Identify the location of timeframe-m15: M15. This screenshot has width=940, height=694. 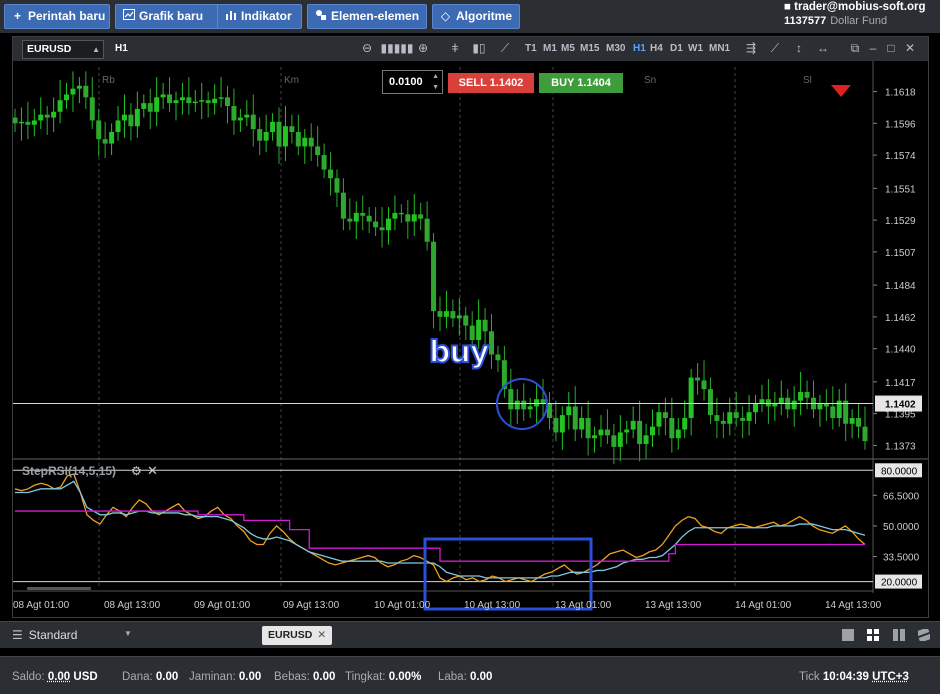
(589, 48).